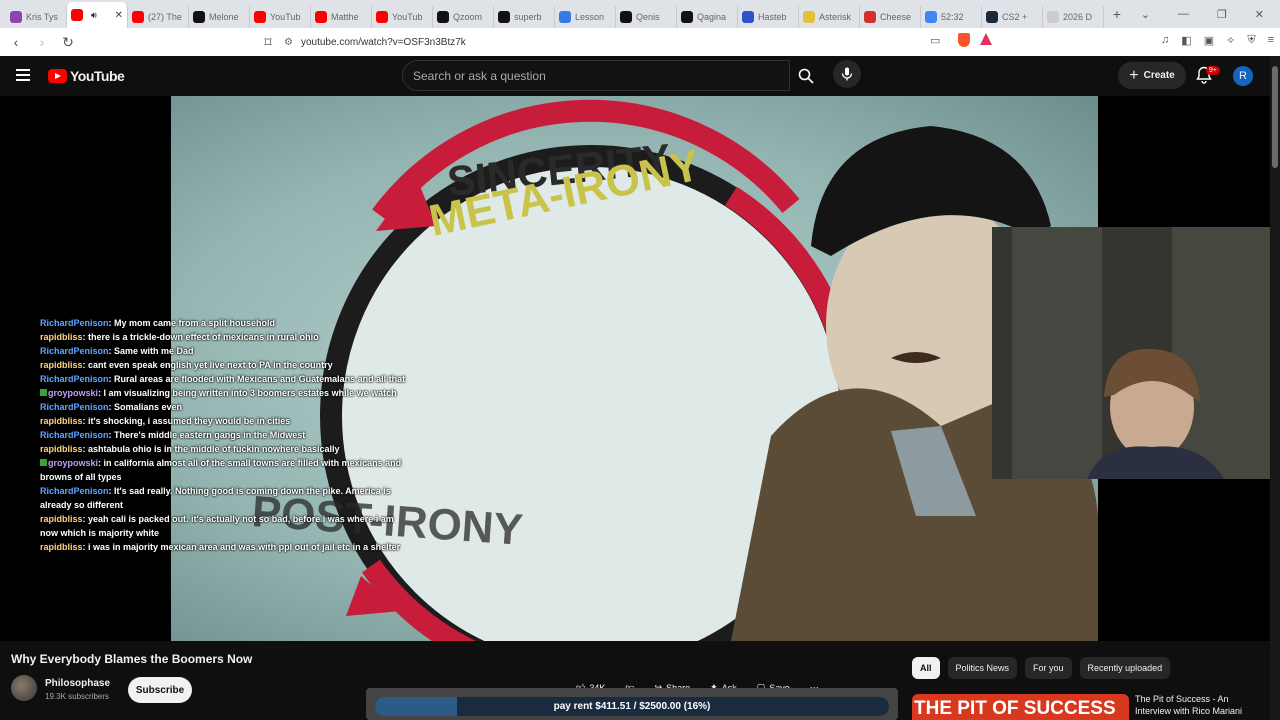 The image size is (1280, 720). I want to click on vpn-icon: ⛨, so click(1251, 40).